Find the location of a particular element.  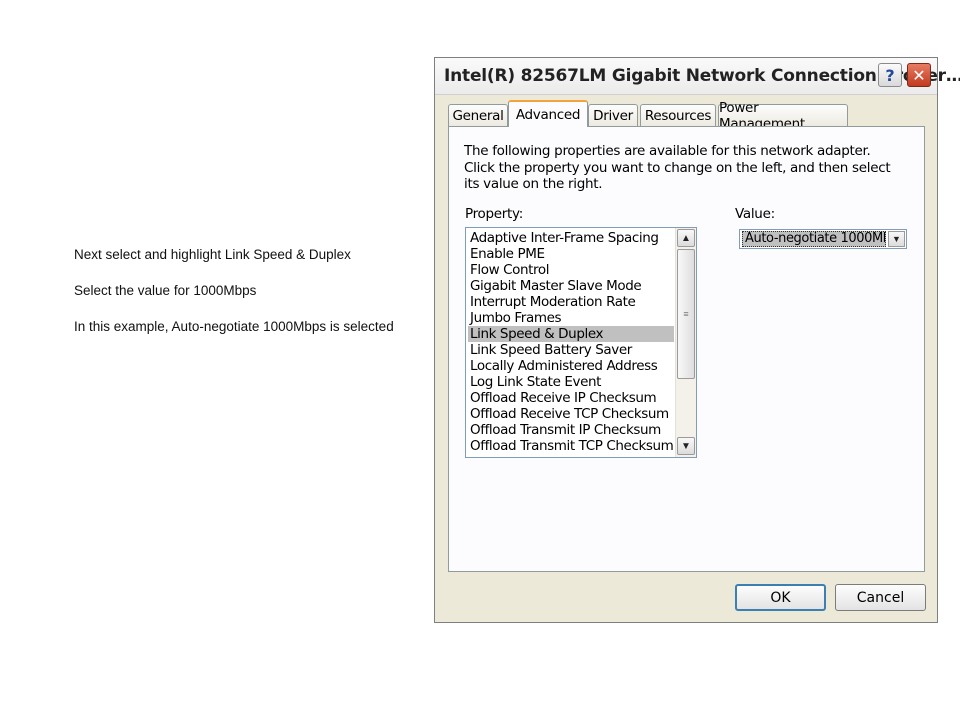

scroll-thumb: ≡ is located at coordinates (686, 314).